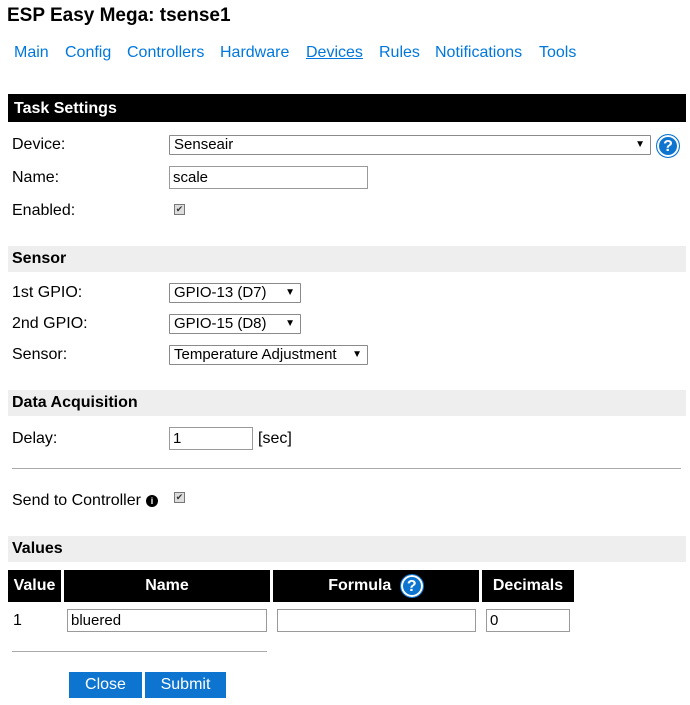 This screenshot has height=705, width=690. Describe the element at coordinates (204, 144) in the screenshot. I see `device-select-value: Senseair` at that location.